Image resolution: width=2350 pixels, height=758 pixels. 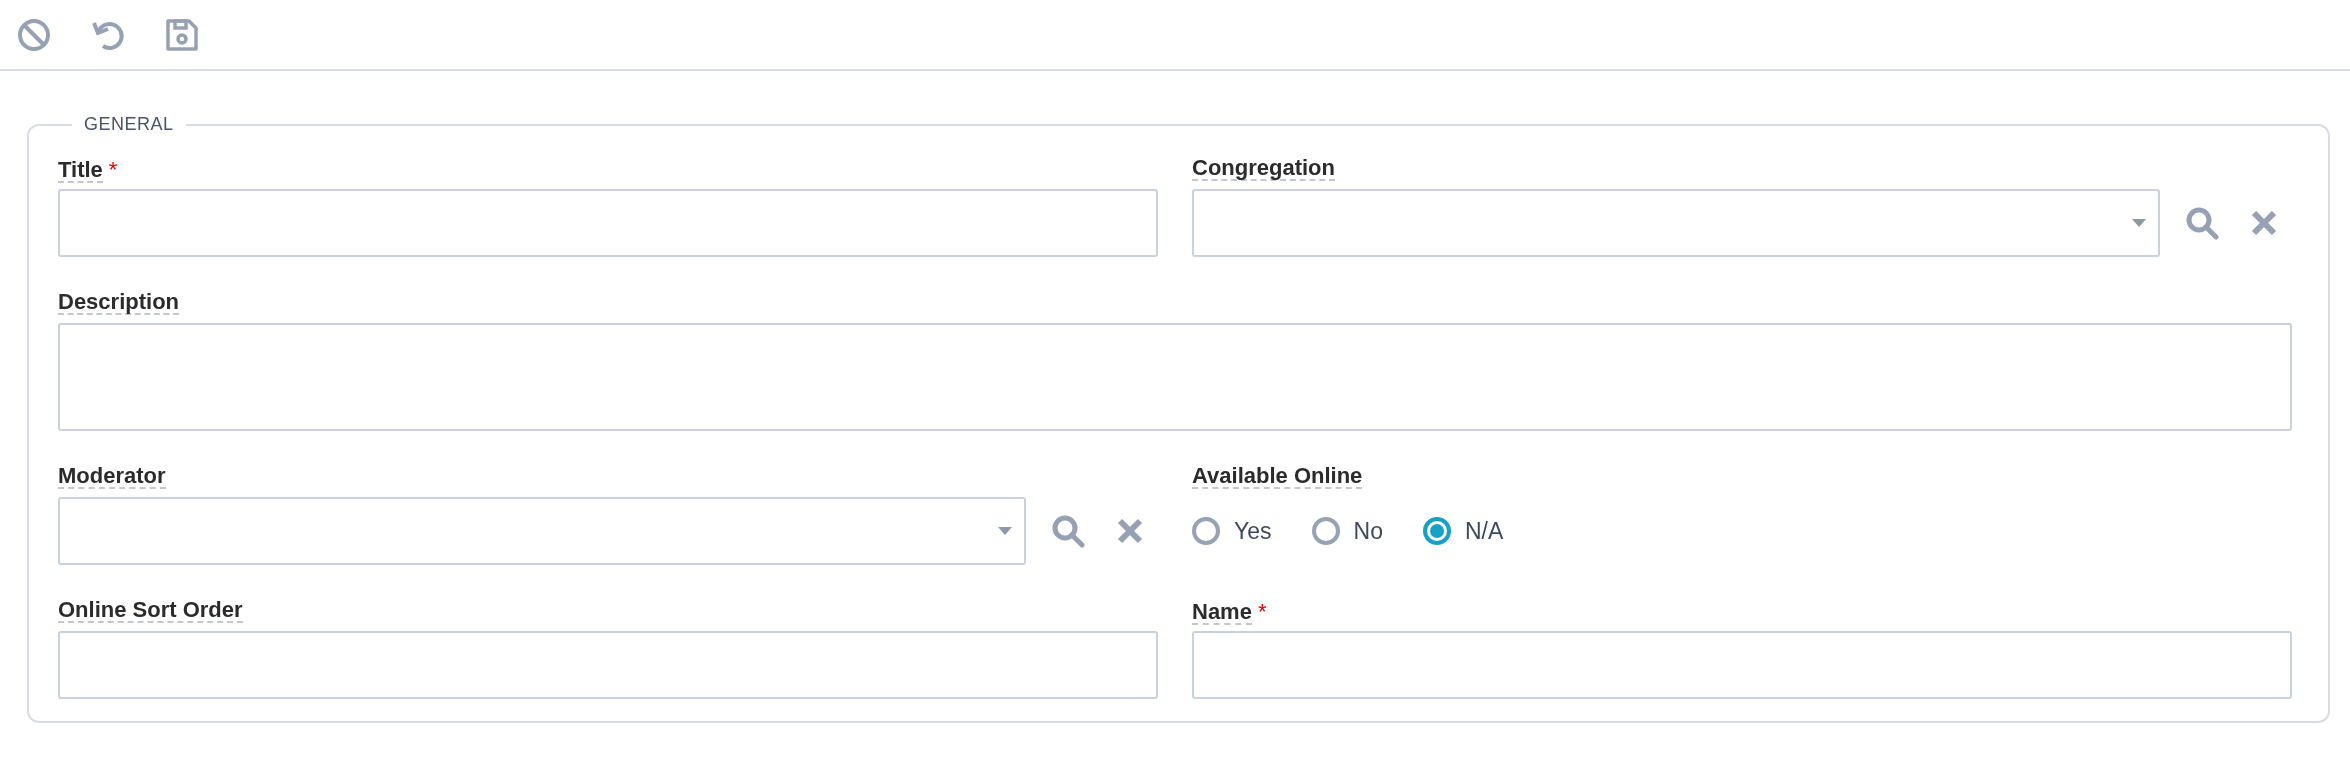 I want to click on text-area, so click(x=1175, y=377).